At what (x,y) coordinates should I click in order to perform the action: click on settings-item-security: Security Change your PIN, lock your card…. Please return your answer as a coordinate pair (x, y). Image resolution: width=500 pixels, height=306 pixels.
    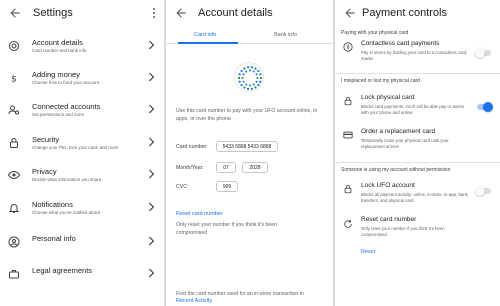
    Looking at the image, I should click on (82, 147).